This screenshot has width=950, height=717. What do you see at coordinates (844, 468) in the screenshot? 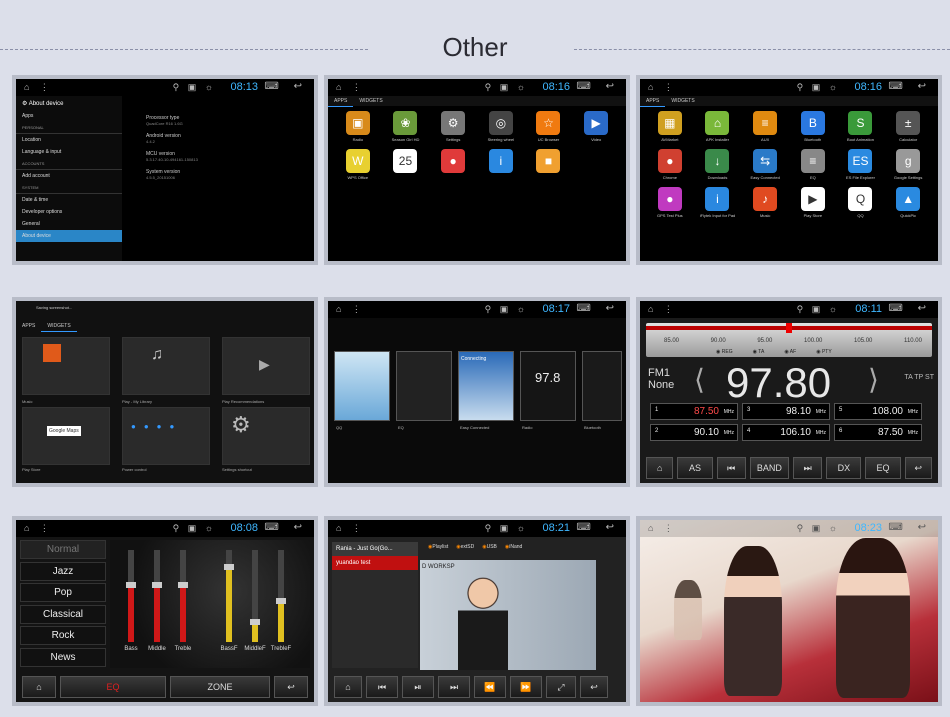
I see `dx-button: DX` at bounding box center [844, 468].